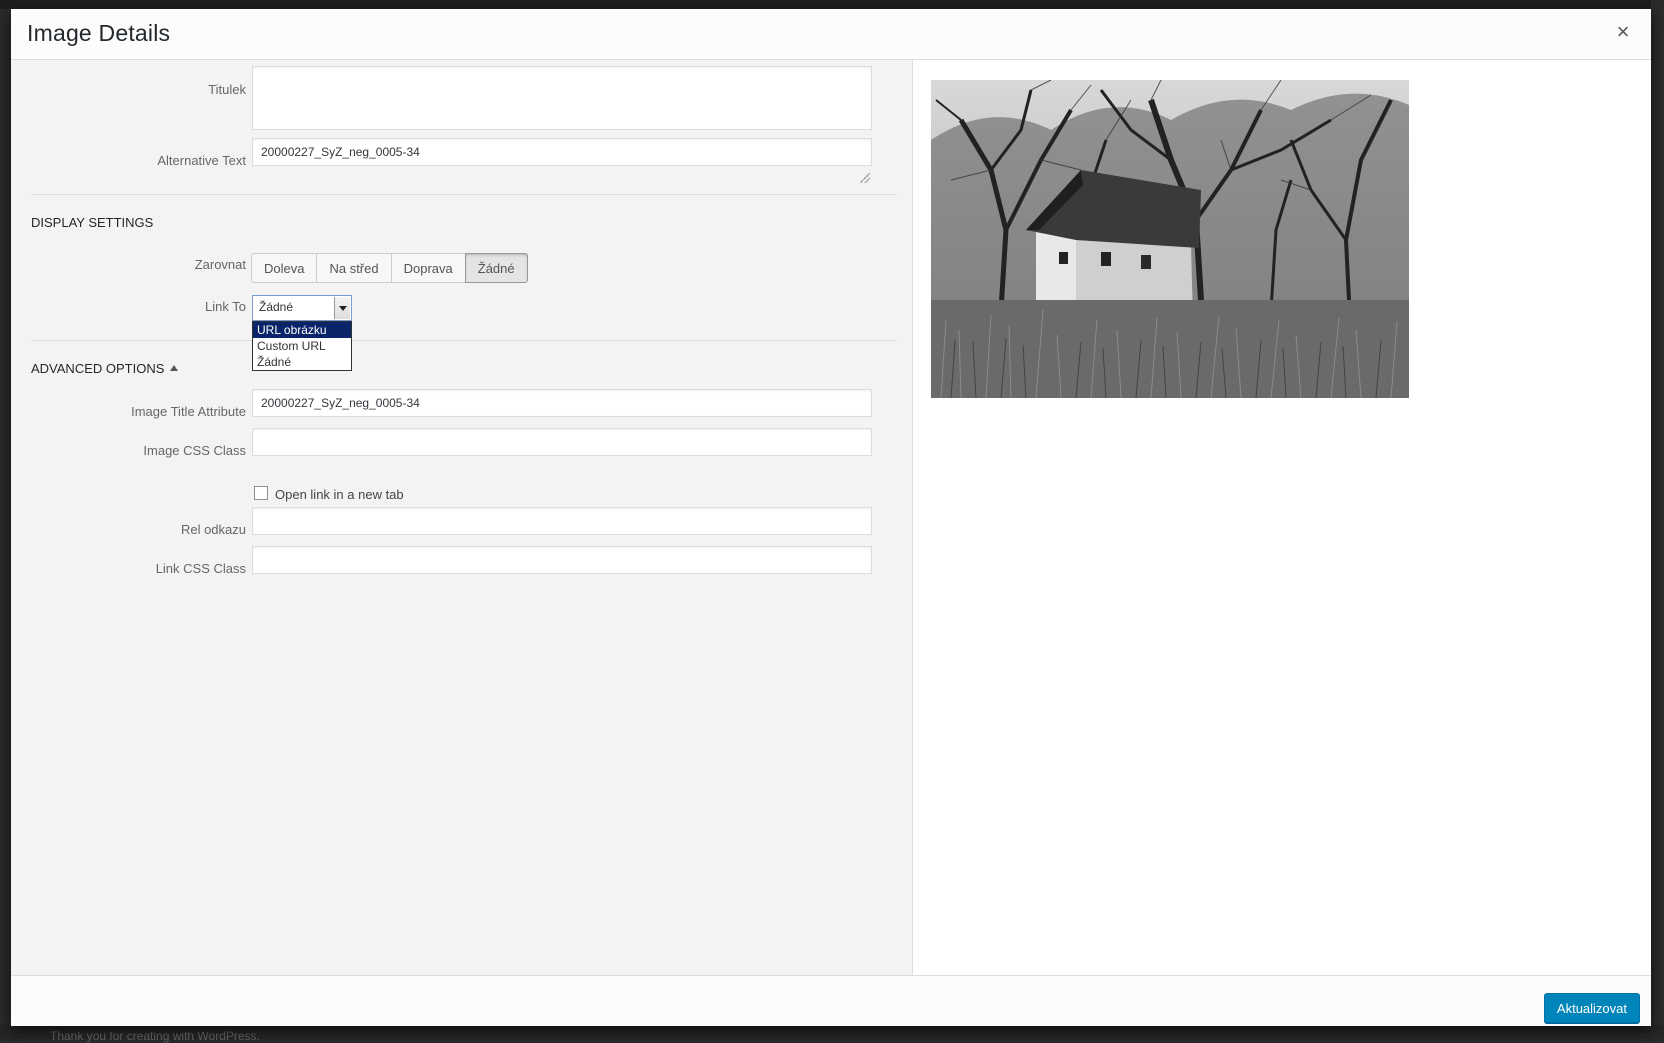 This screenshot has height=1043, width=1664. Describe the element at coordinates (284, 268) in the screenshot. I see `align-left-button: Doleva` at that location.